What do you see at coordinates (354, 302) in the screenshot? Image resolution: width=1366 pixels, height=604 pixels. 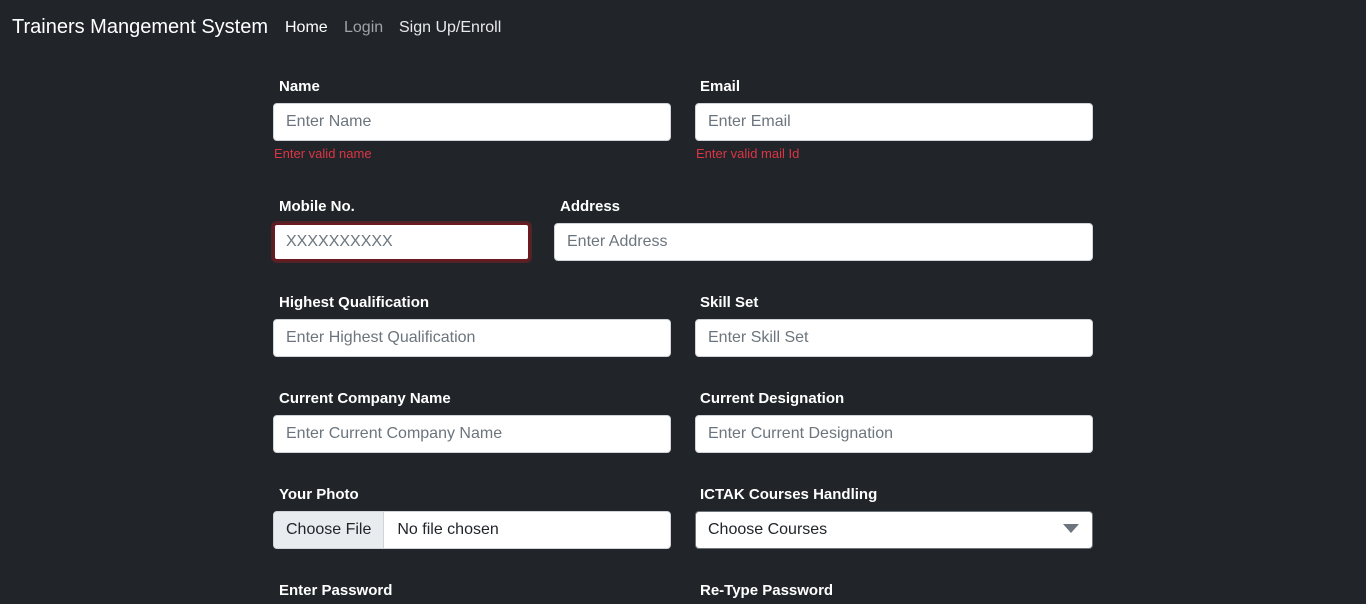 I see `qualification-label: Highest Qualification` at bounding box center [354, 302].